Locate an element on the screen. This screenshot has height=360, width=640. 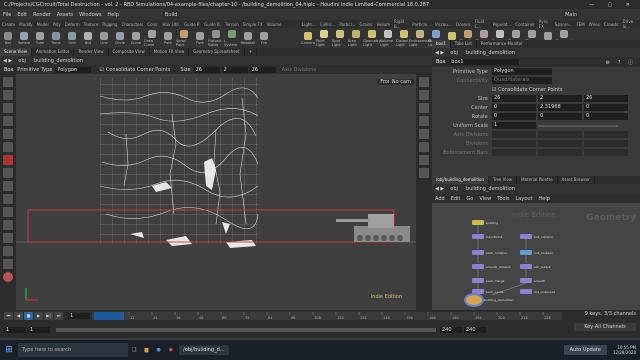
tab-asset-browser: Asset Browser is located at coordinates (576, 180).